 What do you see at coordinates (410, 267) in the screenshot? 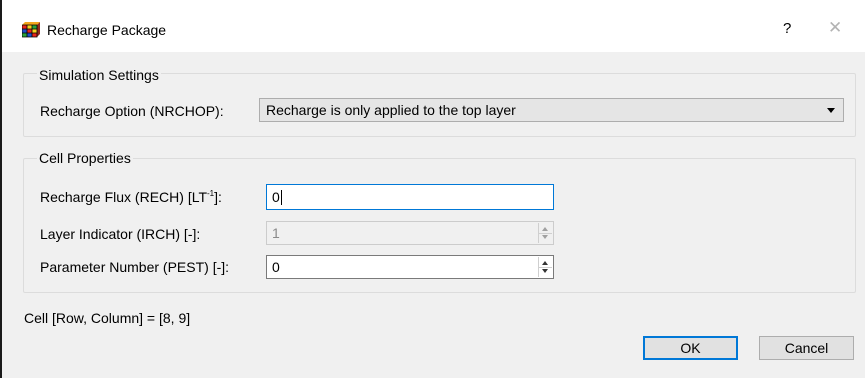
I see `parameter-number-spinbox: 0` at bounding box center [410, 267].